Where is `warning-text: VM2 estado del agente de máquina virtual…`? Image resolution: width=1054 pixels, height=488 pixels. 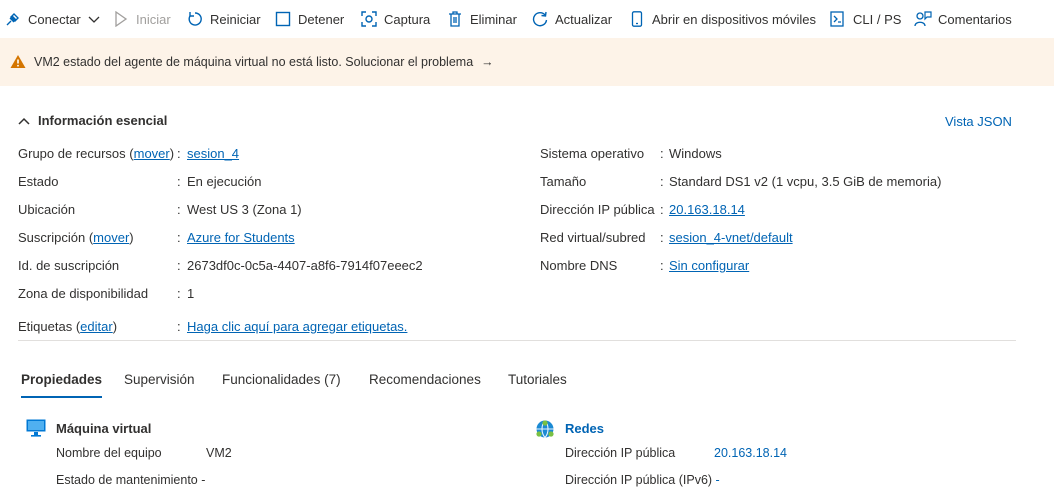 warning-text: VM2 estado del agente de máquina virtual… is located at coordinates (254, 62).